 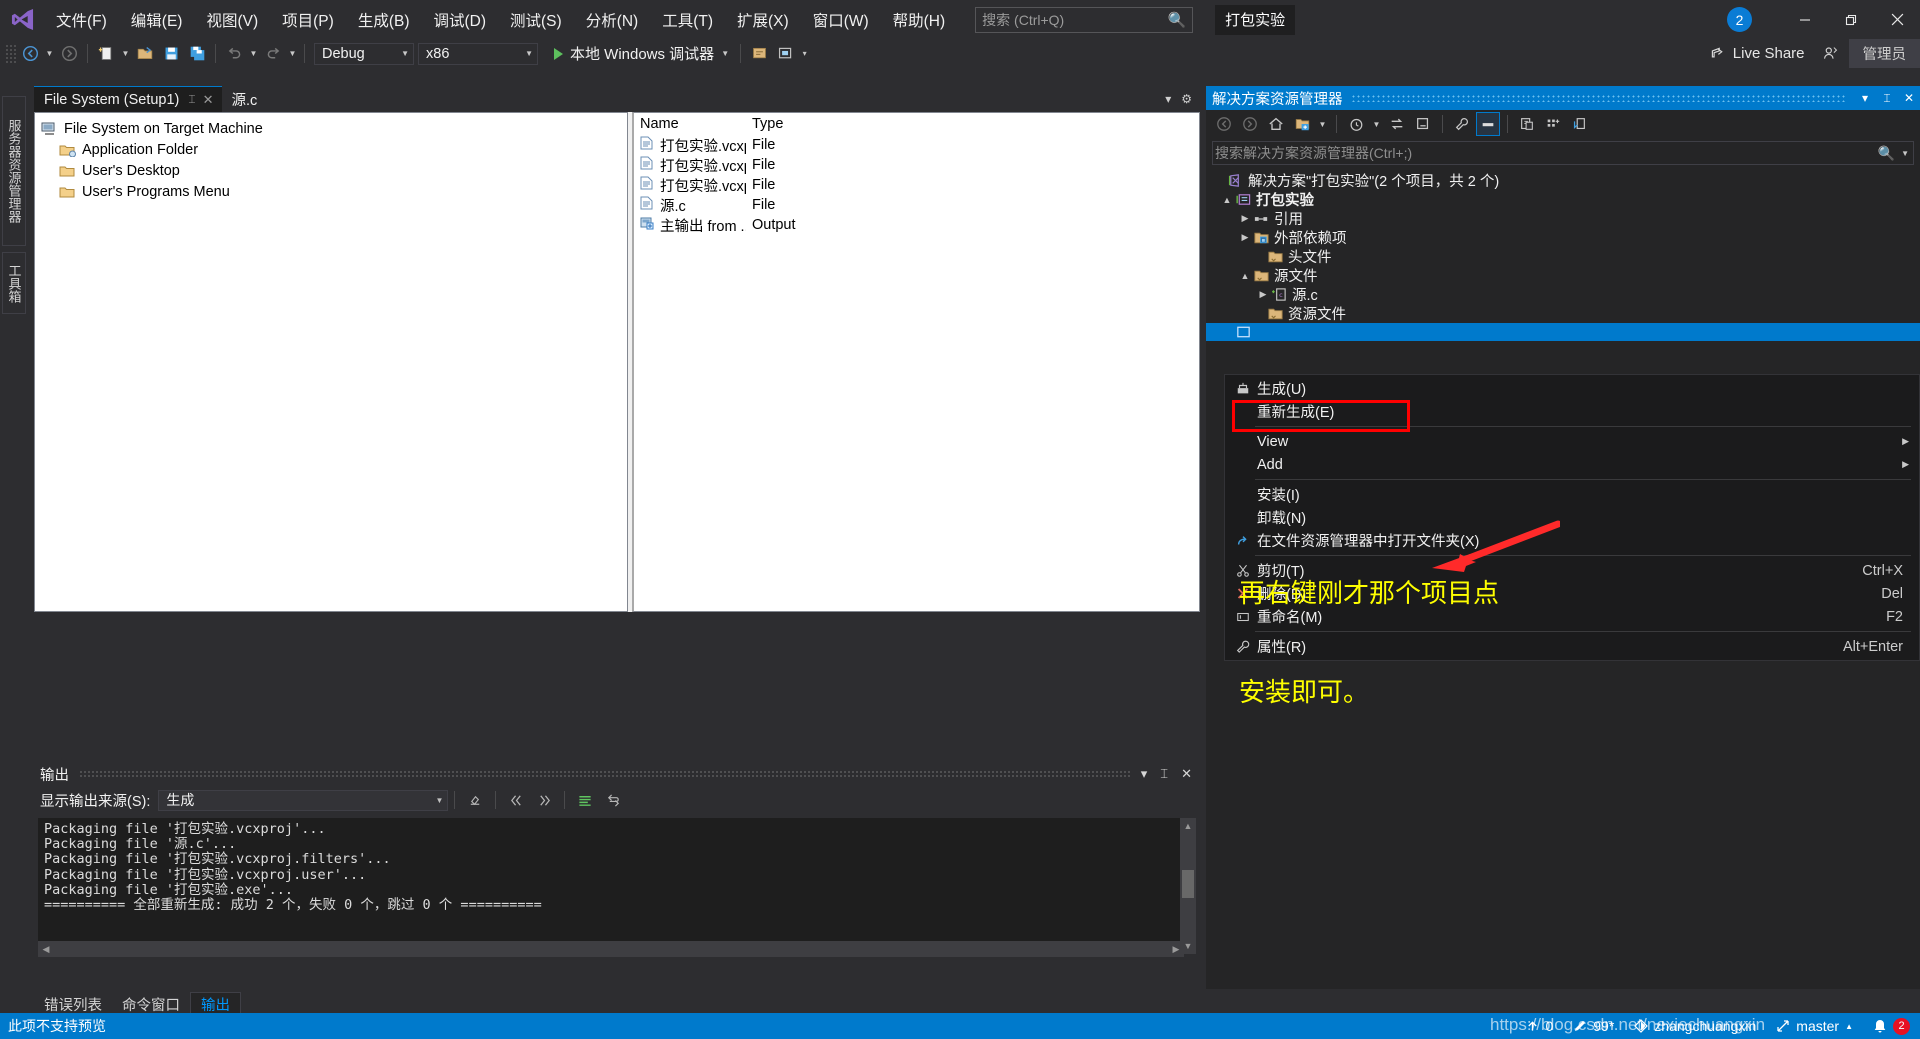 What do you see at coordinates (1572, 464) in the screenshot?
I see `context-menu-item-add: Add ▶` at bounding box center [1572, 464].